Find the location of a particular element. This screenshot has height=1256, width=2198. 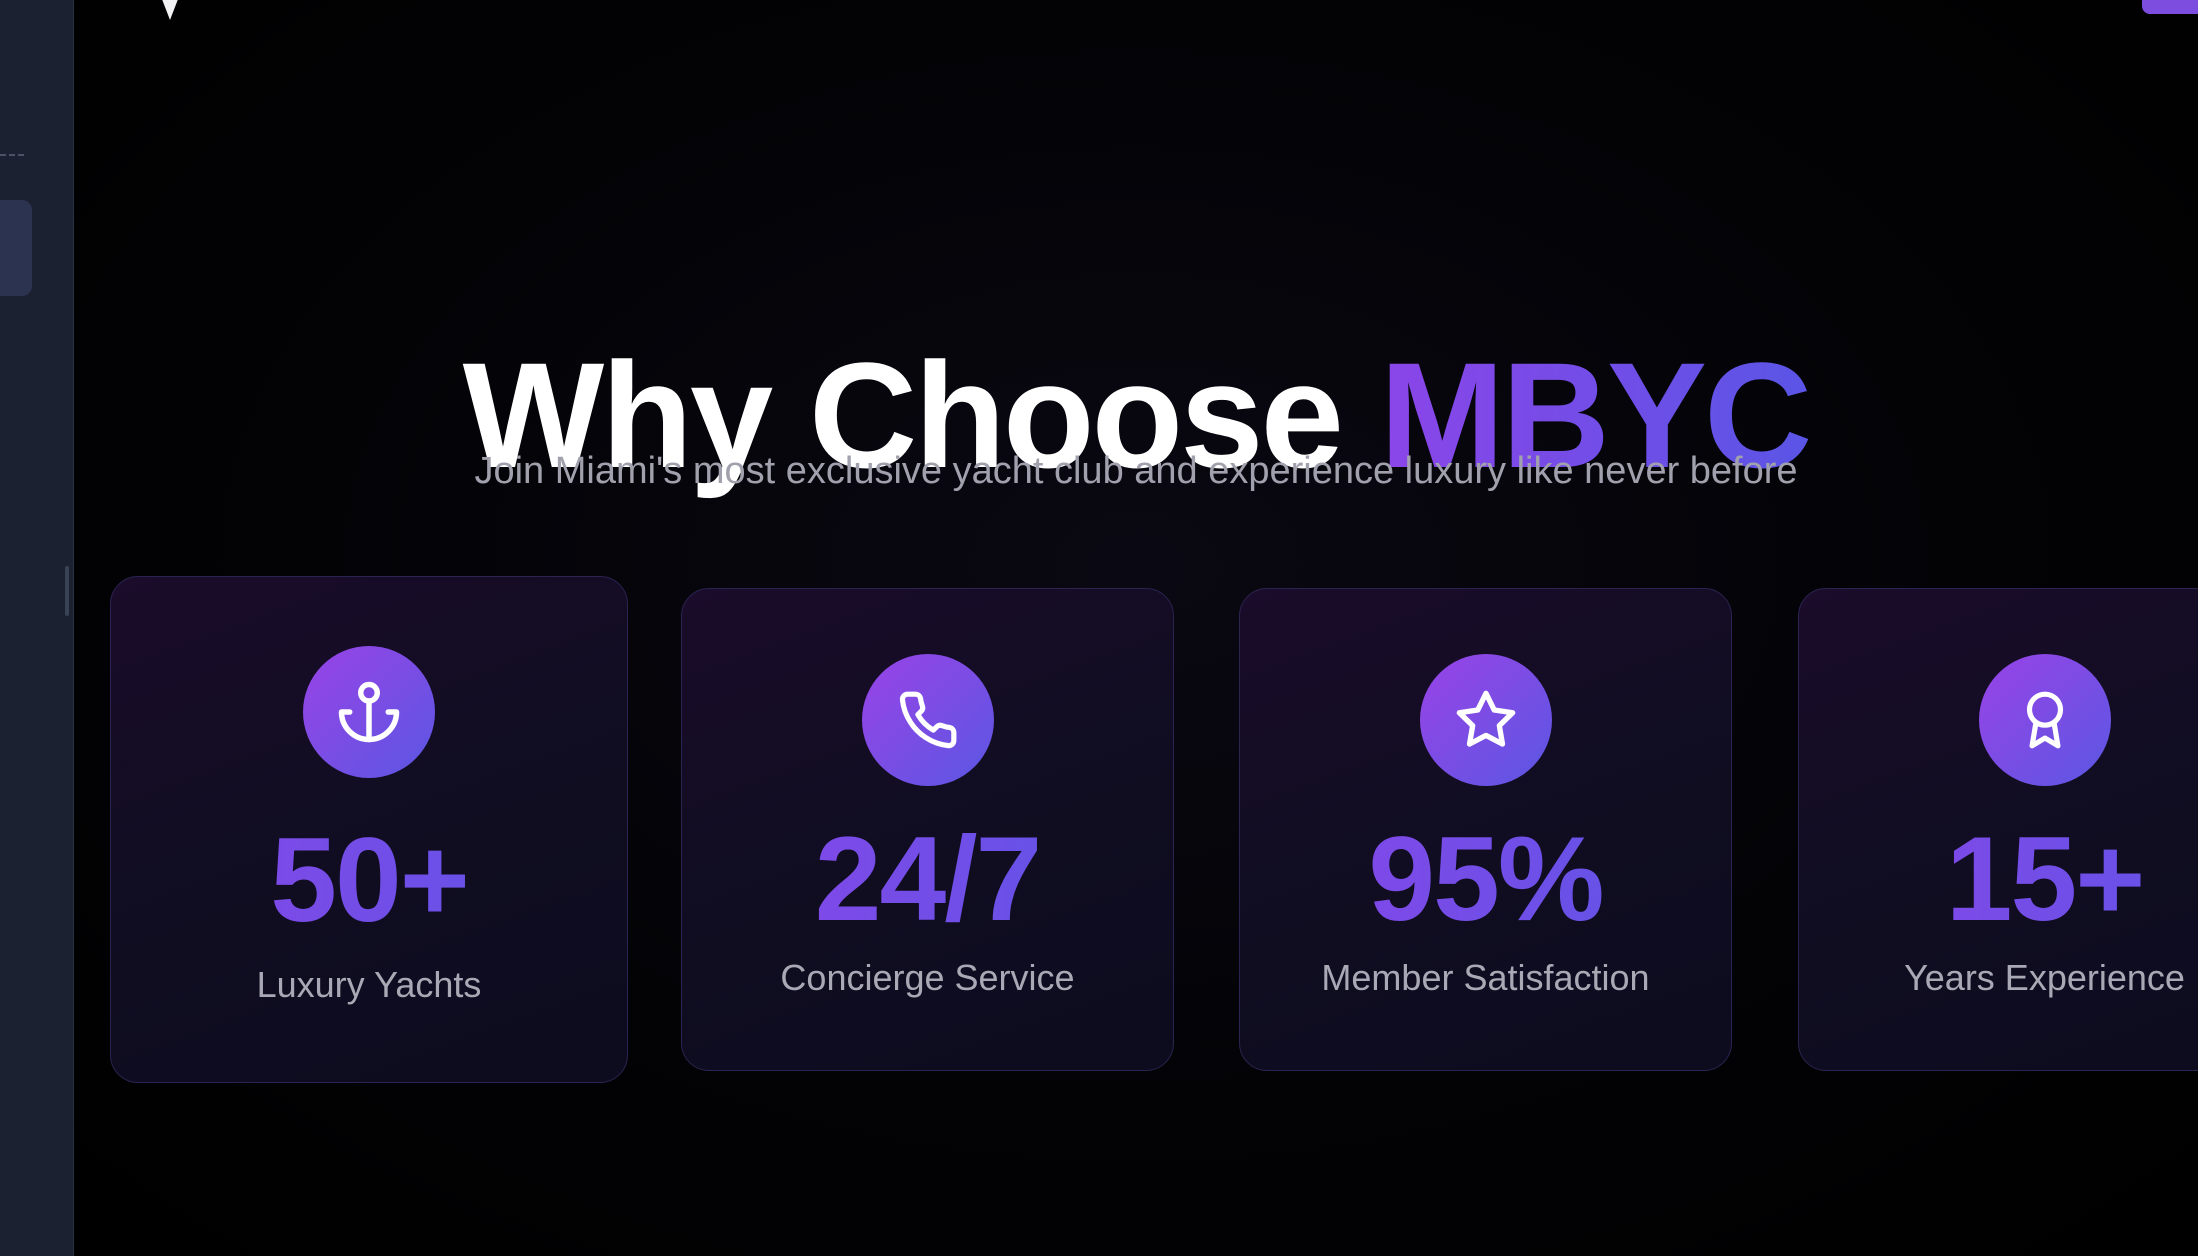

stat-label: Years Experience is located at coordinates (2044, 977).